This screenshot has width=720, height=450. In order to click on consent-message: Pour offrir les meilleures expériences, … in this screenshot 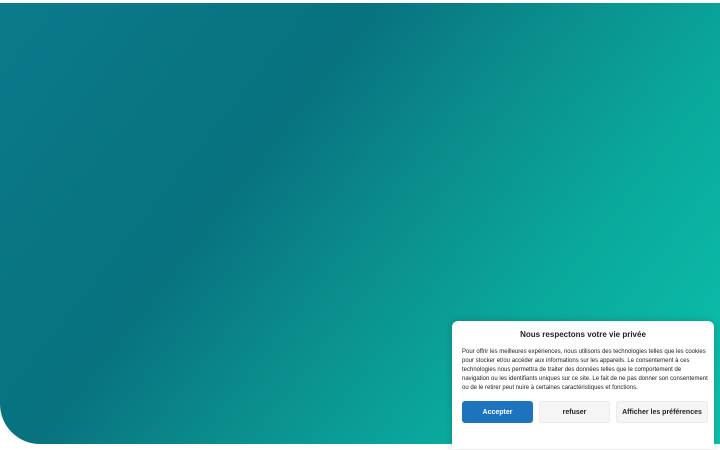, I will do `click(585, 370)`.